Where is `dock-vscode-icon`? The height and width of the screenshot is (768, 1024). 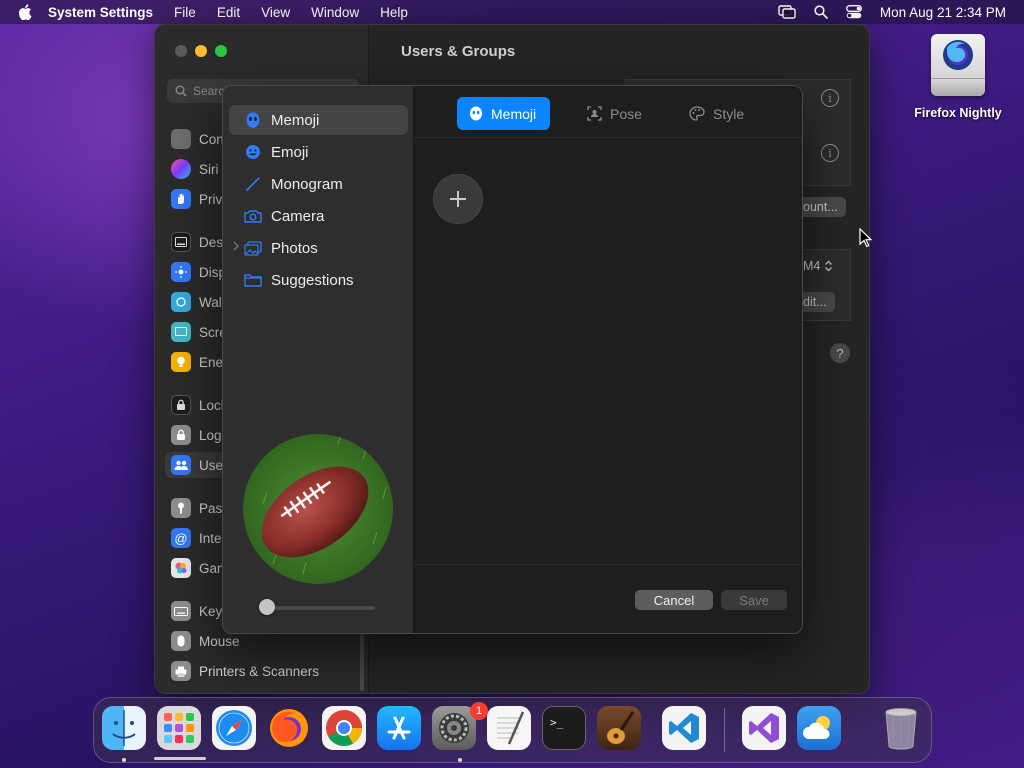 dock-vscode-icon is located at coordinates (684, 728).